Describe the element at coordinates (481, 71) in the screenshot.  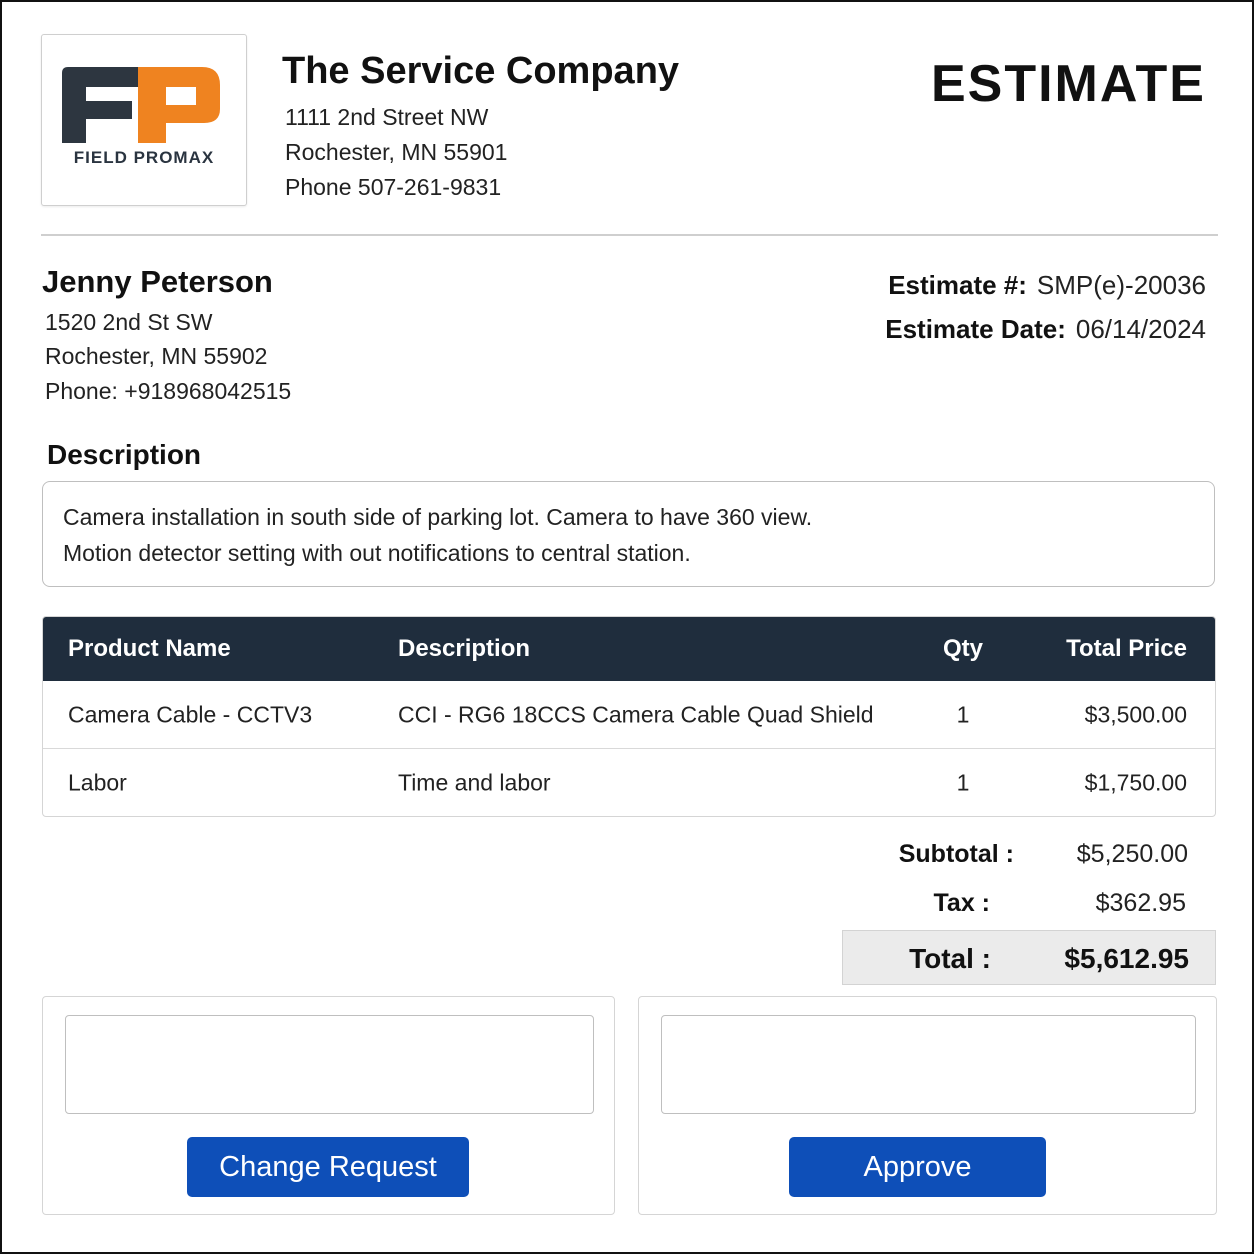
I see `company-name: The Service Company` at that location.